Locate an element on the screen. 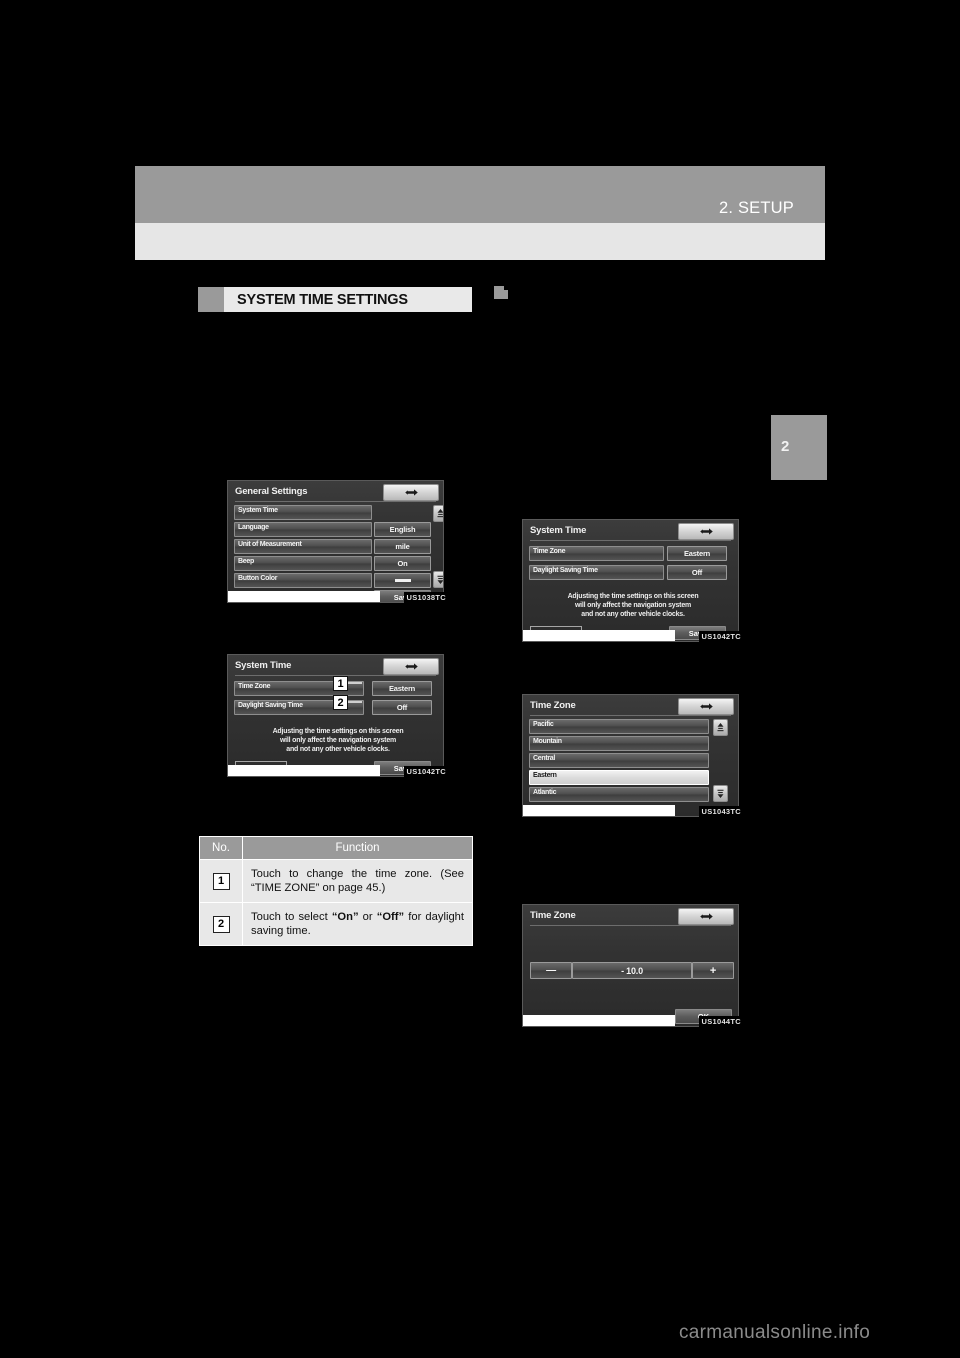  row-system-time: System Time is located at coordinates (303, 512).